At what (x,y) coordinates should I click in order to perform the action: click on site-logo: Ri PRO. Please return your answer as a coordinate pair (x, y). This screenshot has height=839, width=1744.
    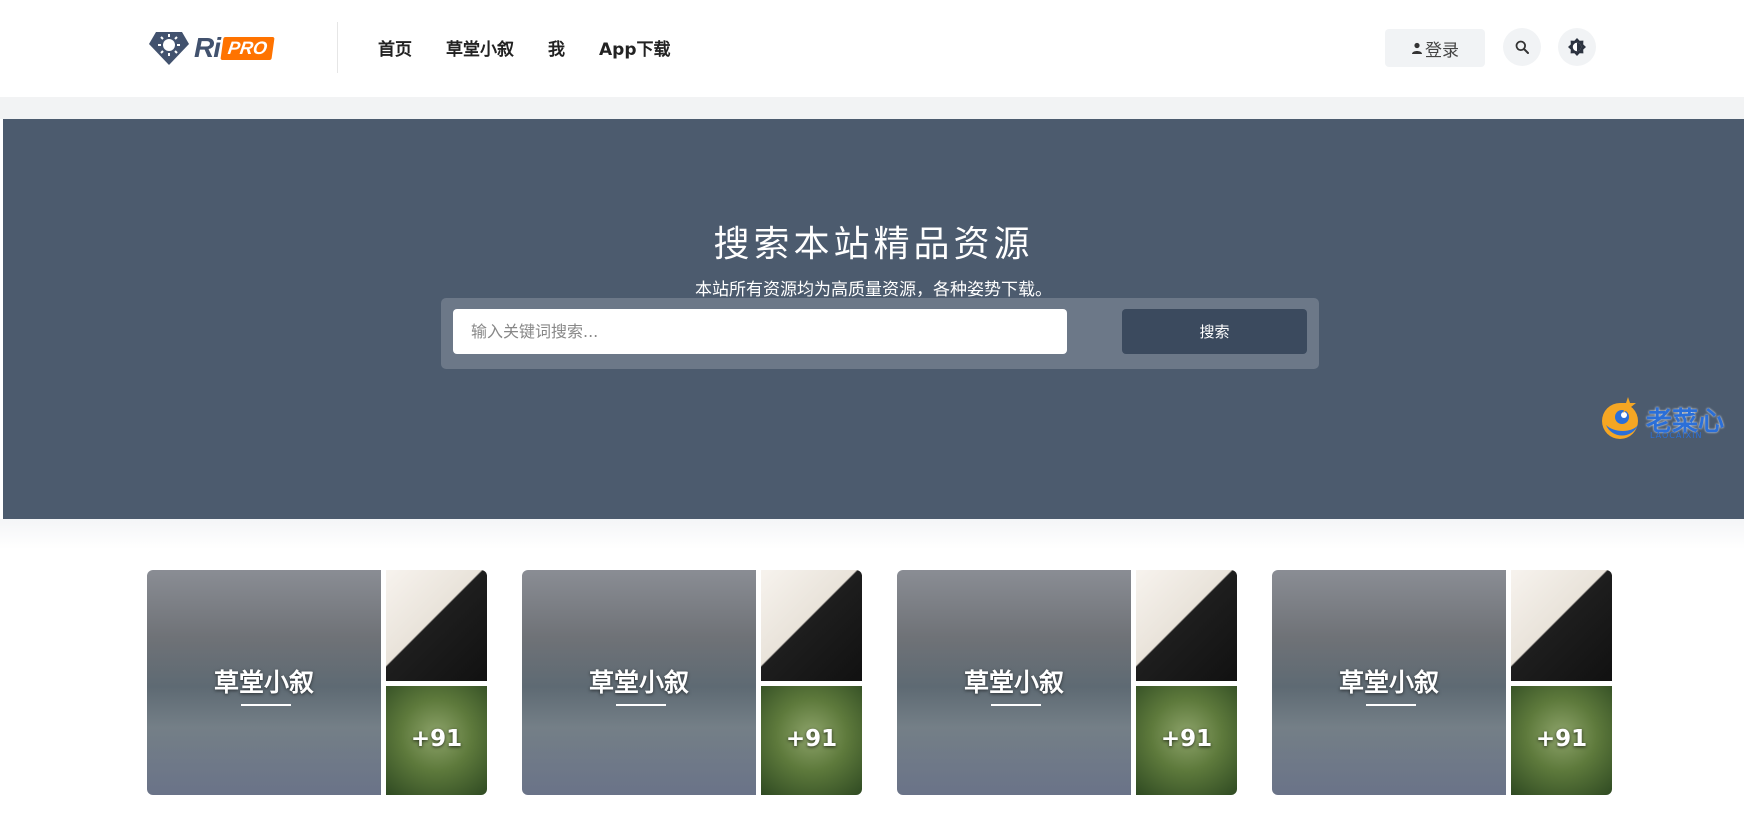
    Looking at the image, I should click on (211, 48).